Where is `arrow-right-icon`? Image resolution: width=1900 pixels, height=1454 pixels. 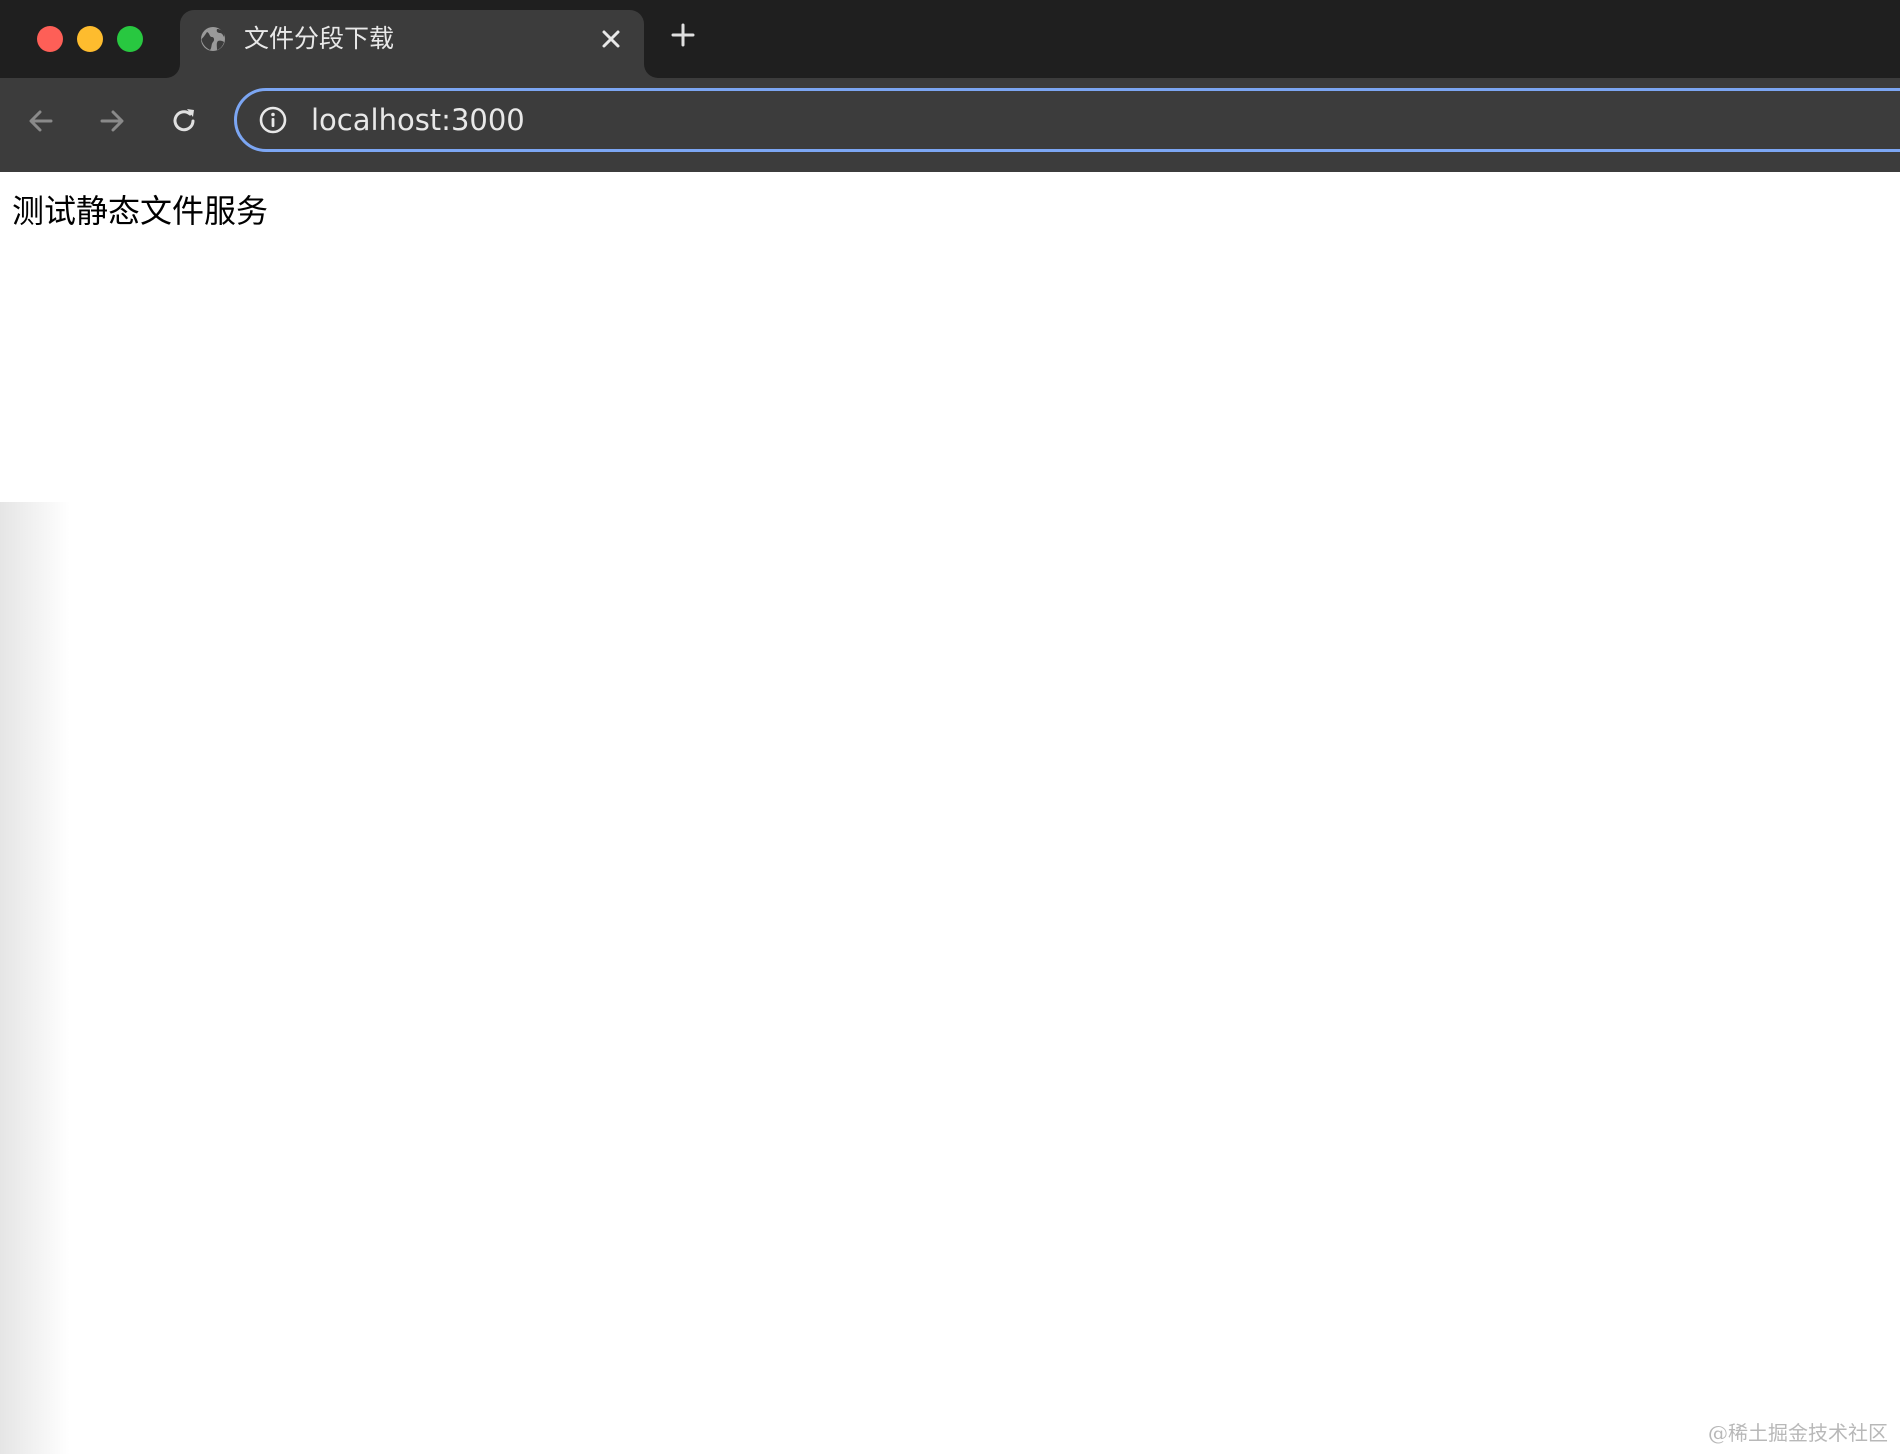 arrow-right-icon is located at coordinates (112, 121).